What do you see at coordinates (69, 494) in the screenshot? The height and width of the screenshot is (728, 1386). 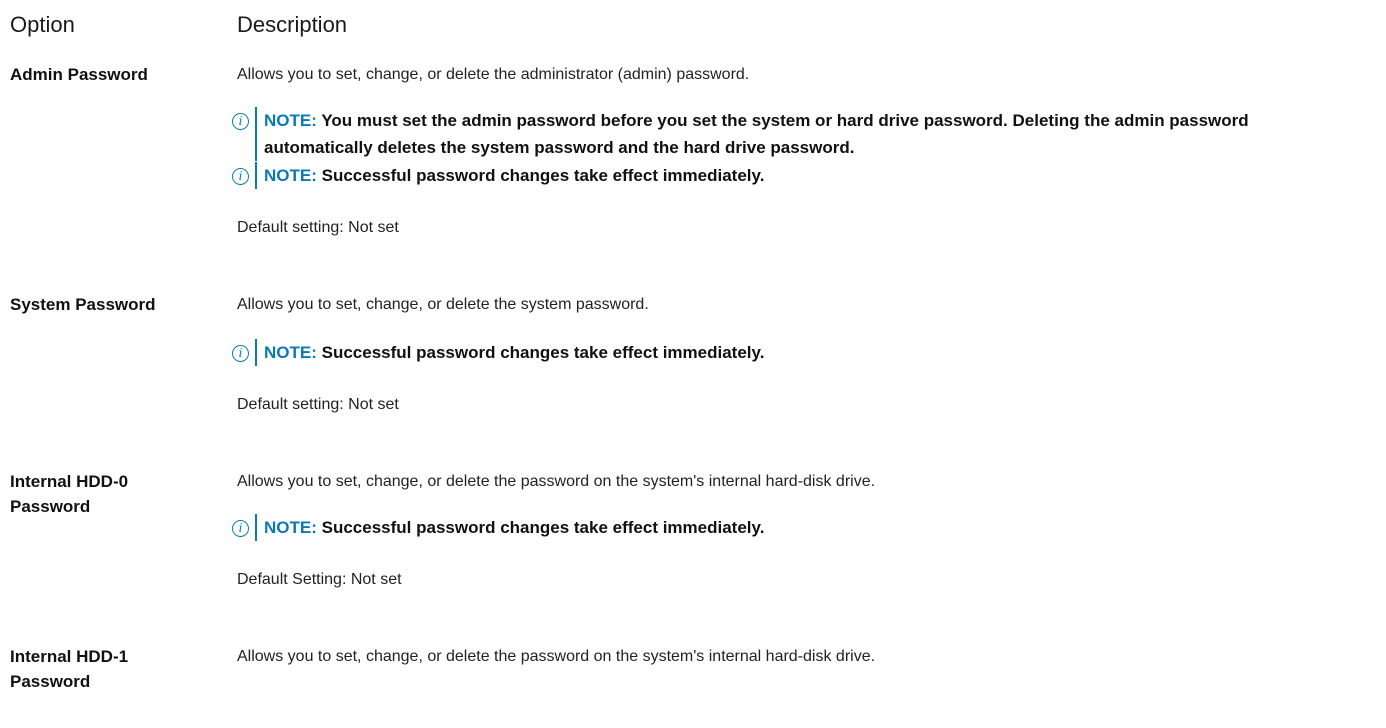 I see `option-label: Internal HDD-0 Password` at bounding box center [69, 494].